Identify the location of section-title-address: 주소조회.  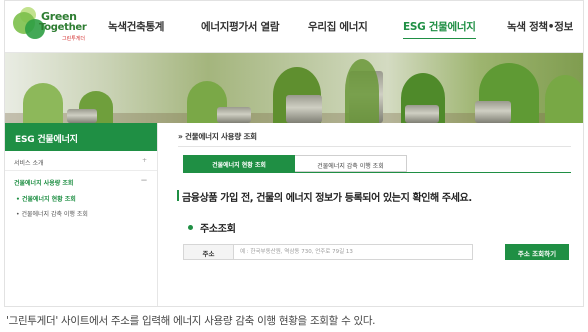
(218, 229).